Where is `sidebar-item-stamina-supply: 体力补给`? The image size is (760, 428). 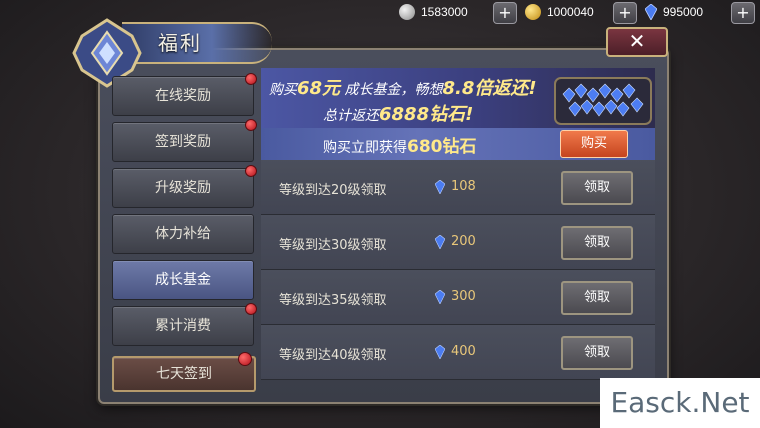
sidebar-item-stamina-supply: 体力补给 is located at coordinates (183, 234).